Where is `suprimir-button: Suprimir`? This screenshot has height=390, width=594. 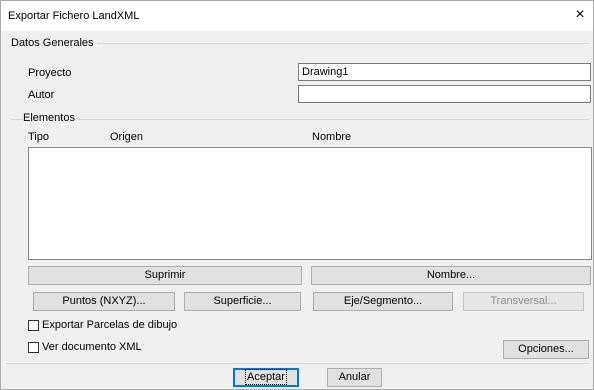 suprimir-button: Suprimir is located at coordinates (165, 275).